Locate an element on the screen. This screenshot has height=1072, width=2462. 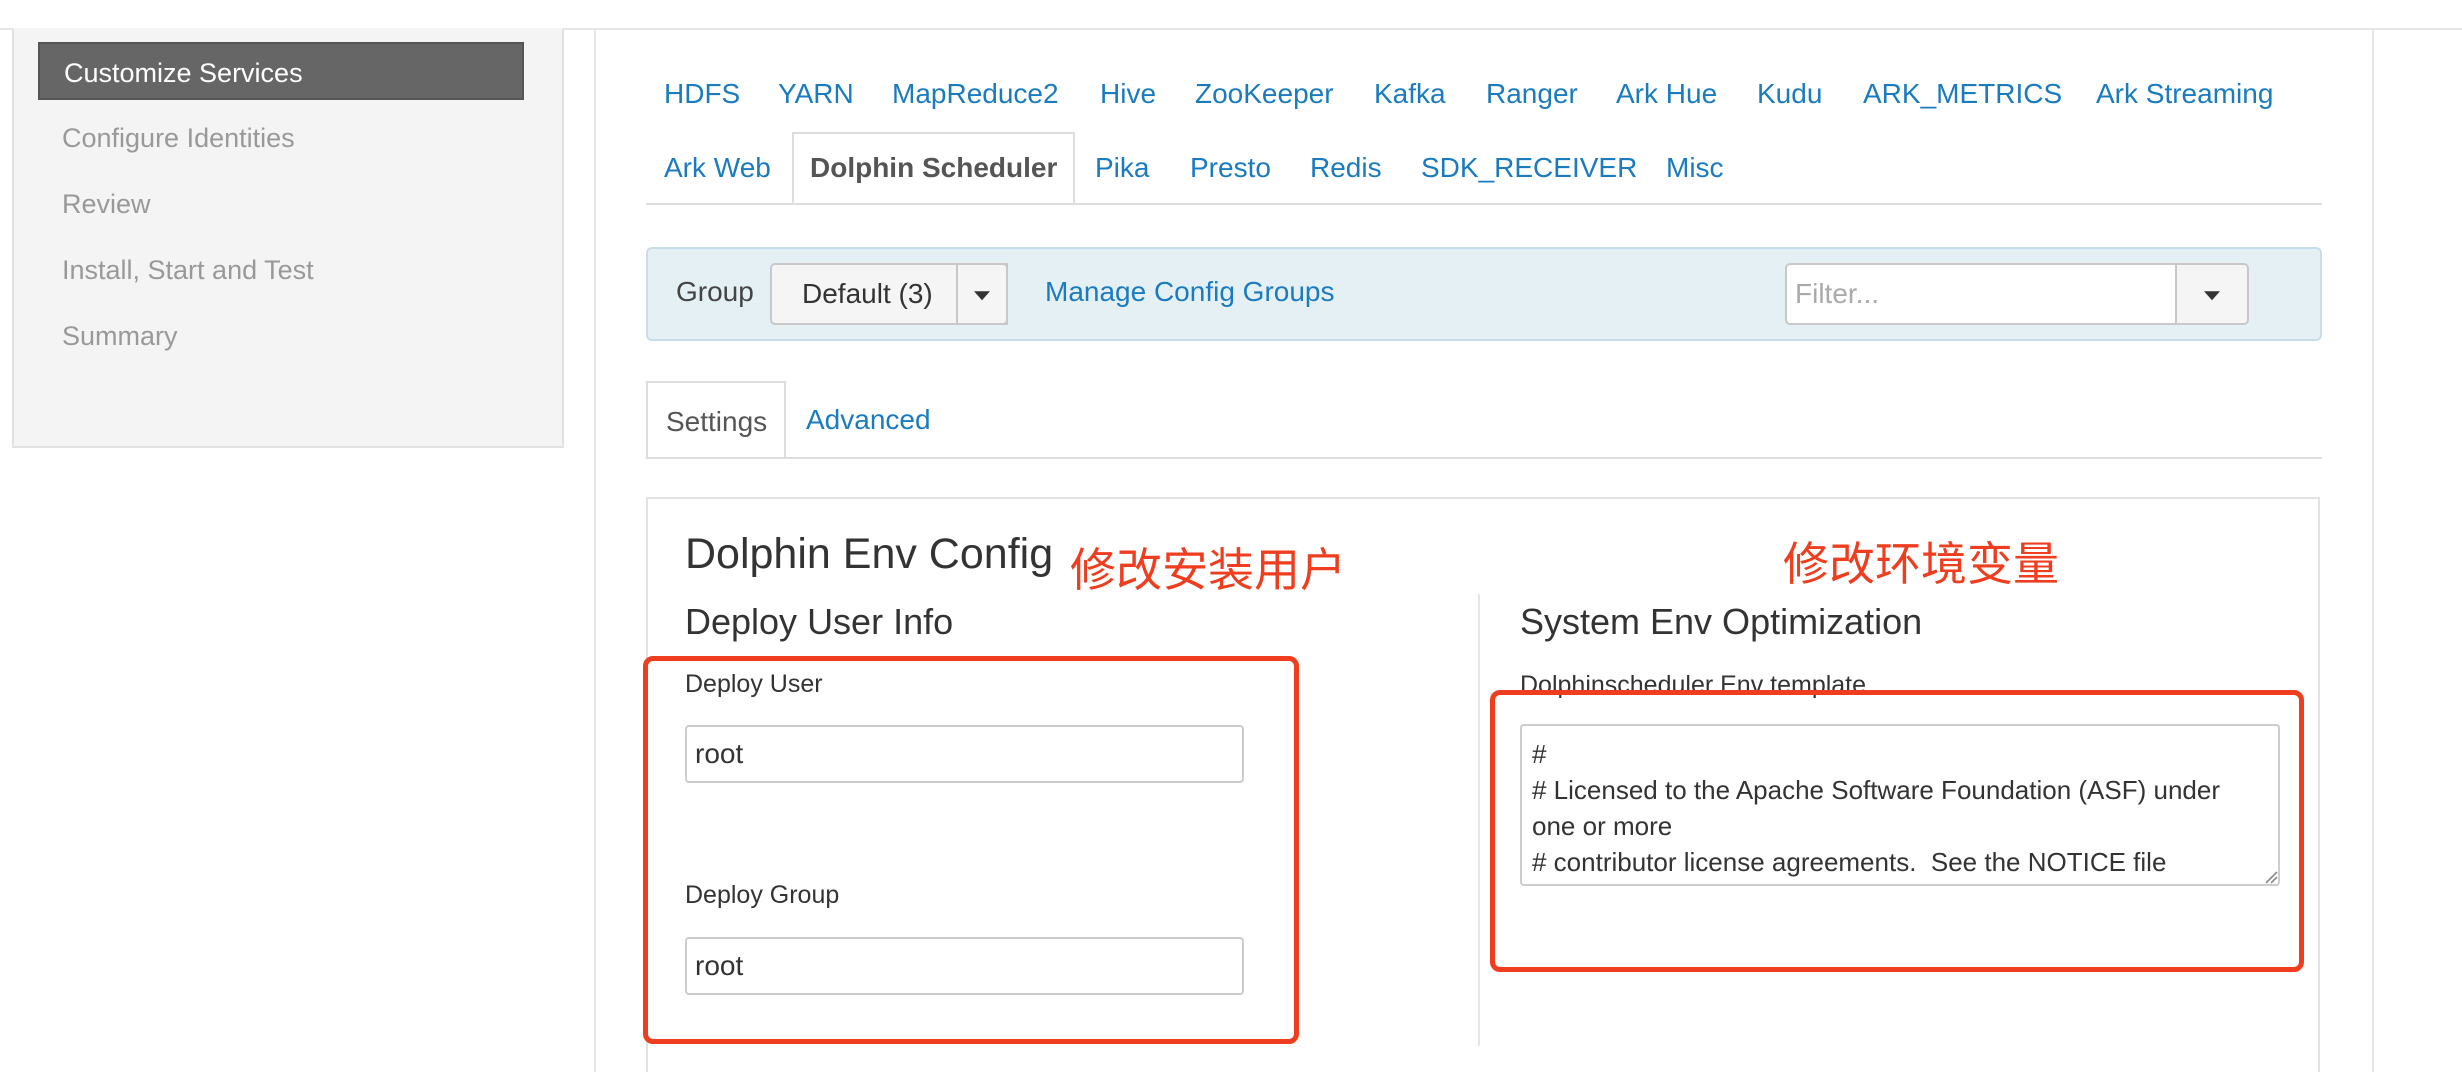
tab-mapreduce2: MapReduce2 is located at coordinates (975, 94).